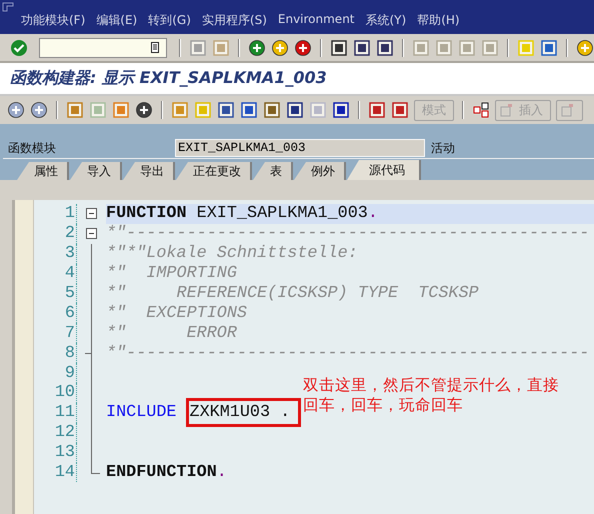 This screenshot has height=514, width=594. I want to click on tab: 表, so click(273, 171).